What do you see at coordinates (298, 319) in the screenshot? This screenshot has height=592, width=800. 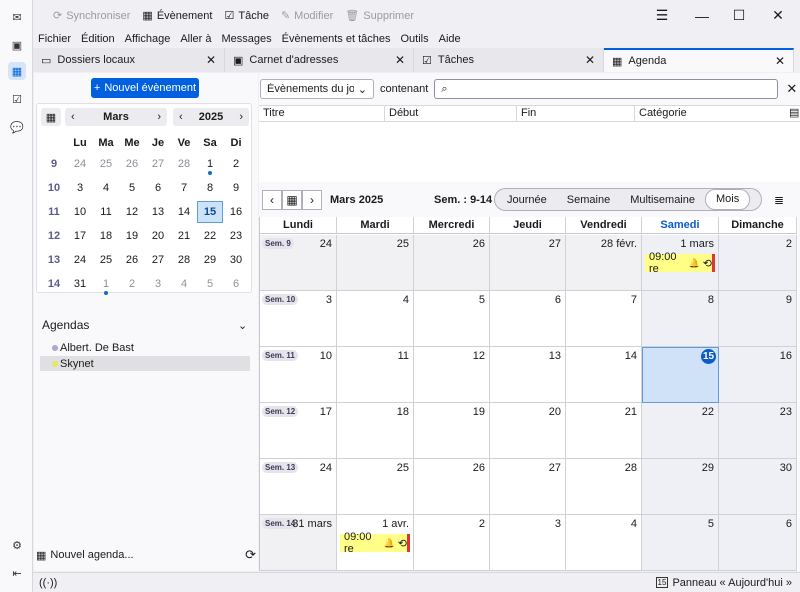 I see `day-cell: Sem. 10 3` at bounding box center [298, 319].